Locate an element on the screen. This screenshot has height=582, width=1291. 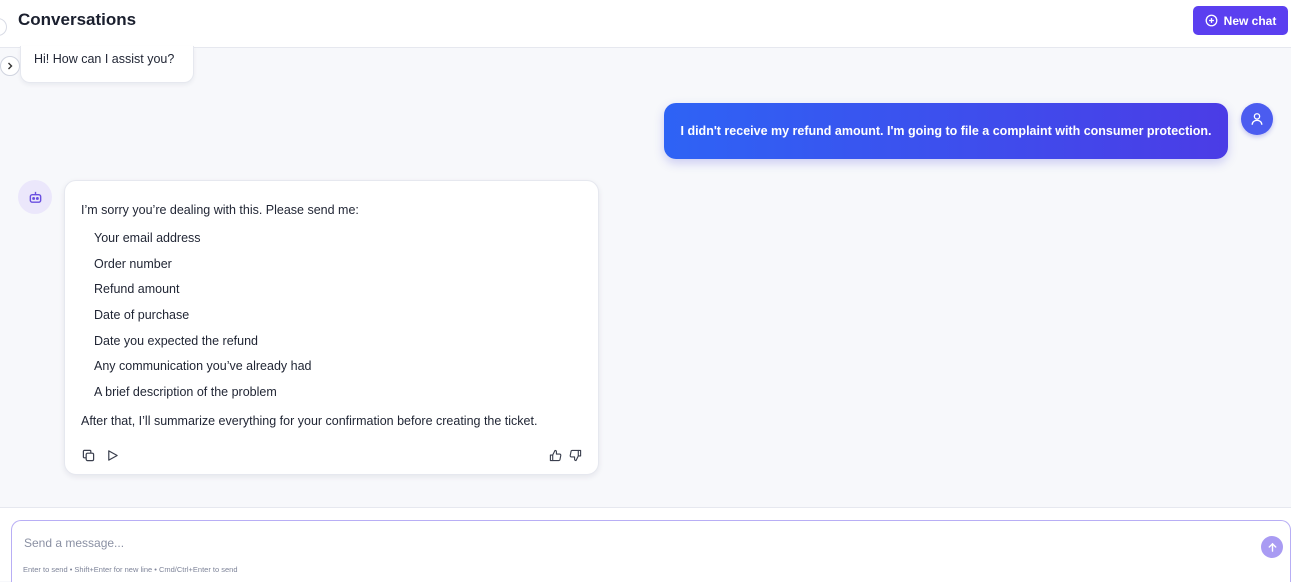
new-chat-button: New chat is located at coordinates (1240, 20).